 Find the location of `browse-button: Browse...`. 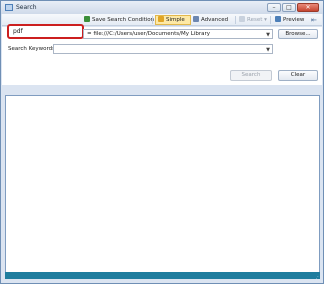

browse-button: Browse... is located at coordinates (298, 34).